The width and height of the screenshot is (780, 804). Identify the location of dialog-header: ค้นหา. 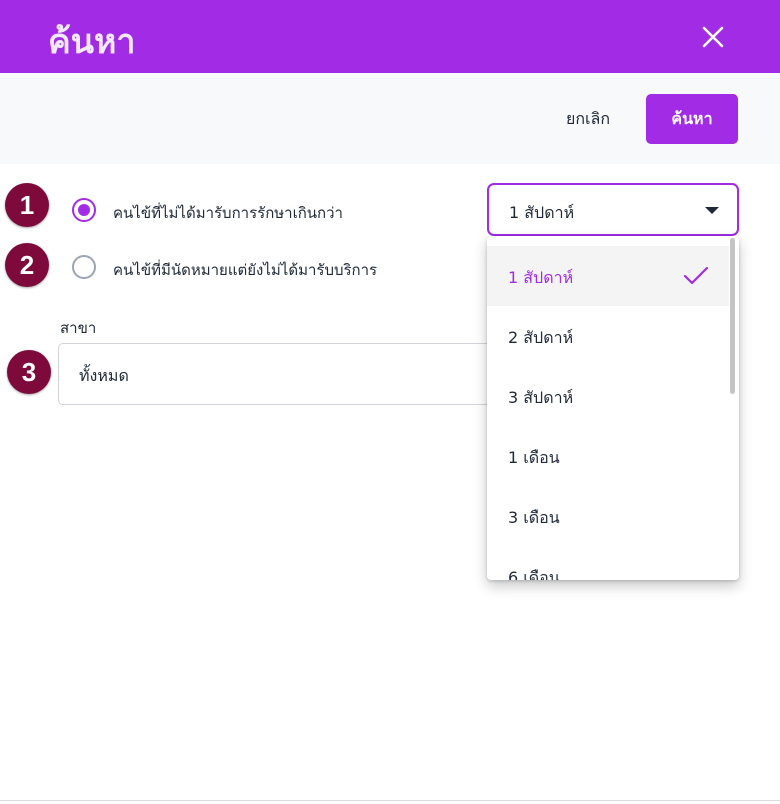
(390, 36).